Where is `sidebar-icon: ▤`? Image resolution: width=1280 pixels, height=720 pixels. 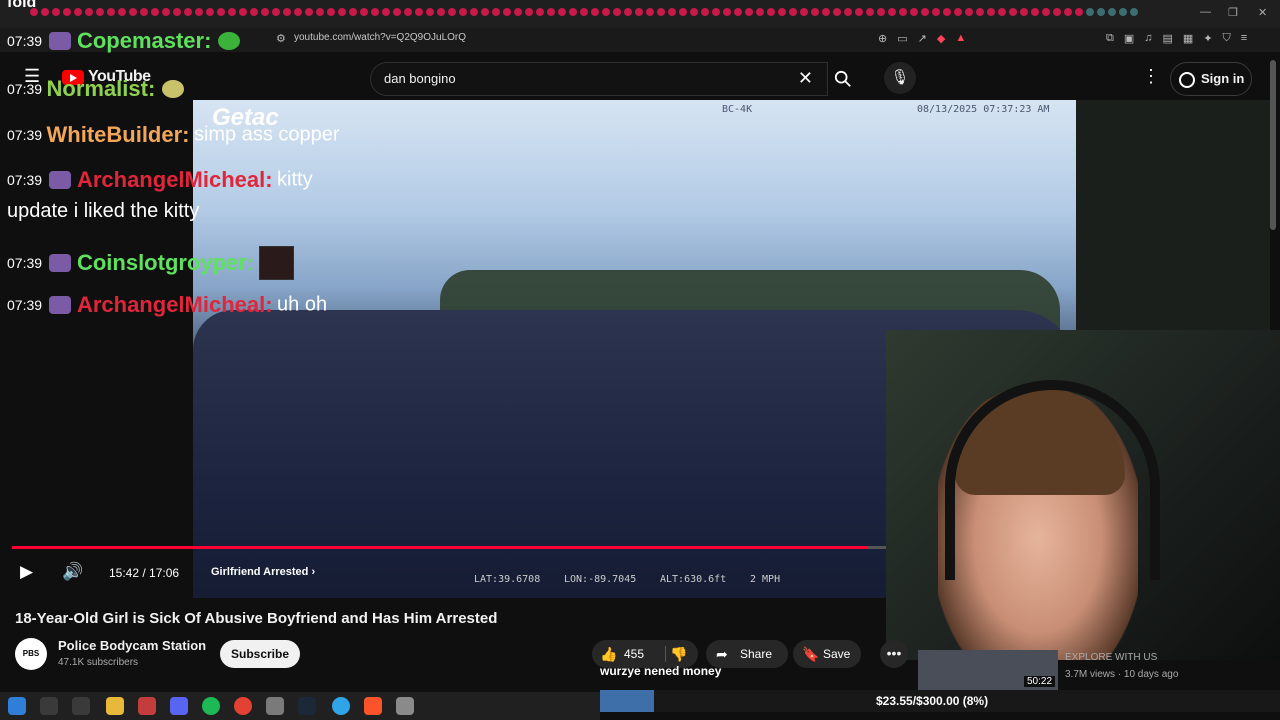
sidebar-icon: ▤ is located at coordinates (1168, 38).